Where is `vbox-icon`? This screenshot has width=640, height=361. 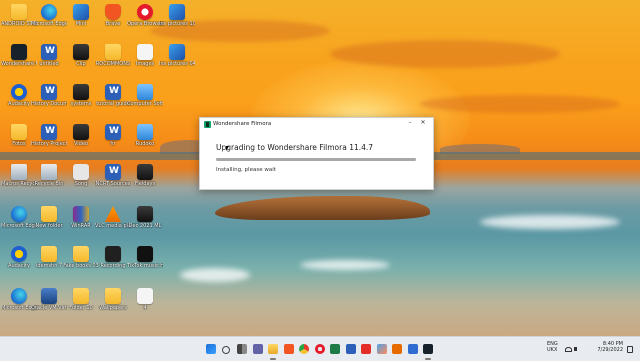 vbox-icon is located at coordinates (49, 296).